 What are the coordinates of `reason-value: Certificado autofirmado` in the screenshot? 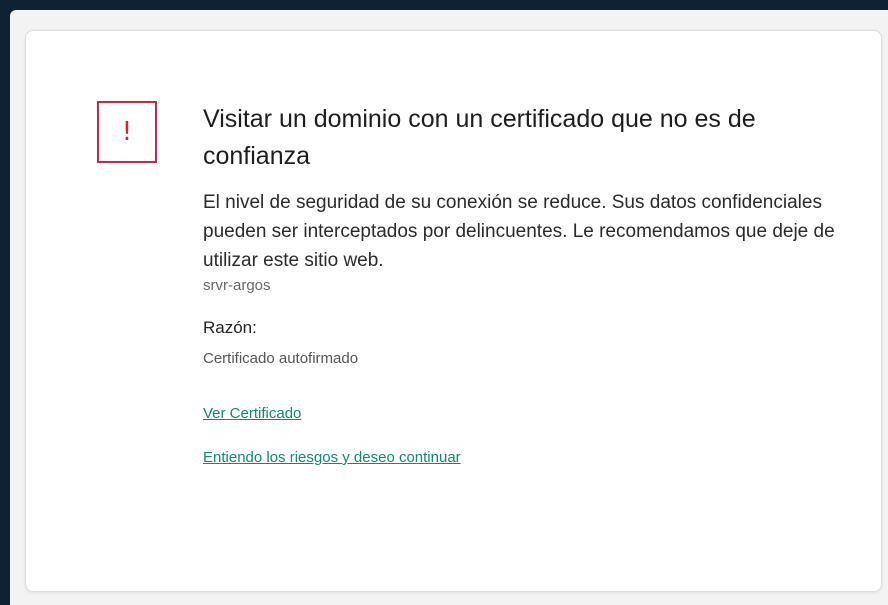 It's located at (281, 358).